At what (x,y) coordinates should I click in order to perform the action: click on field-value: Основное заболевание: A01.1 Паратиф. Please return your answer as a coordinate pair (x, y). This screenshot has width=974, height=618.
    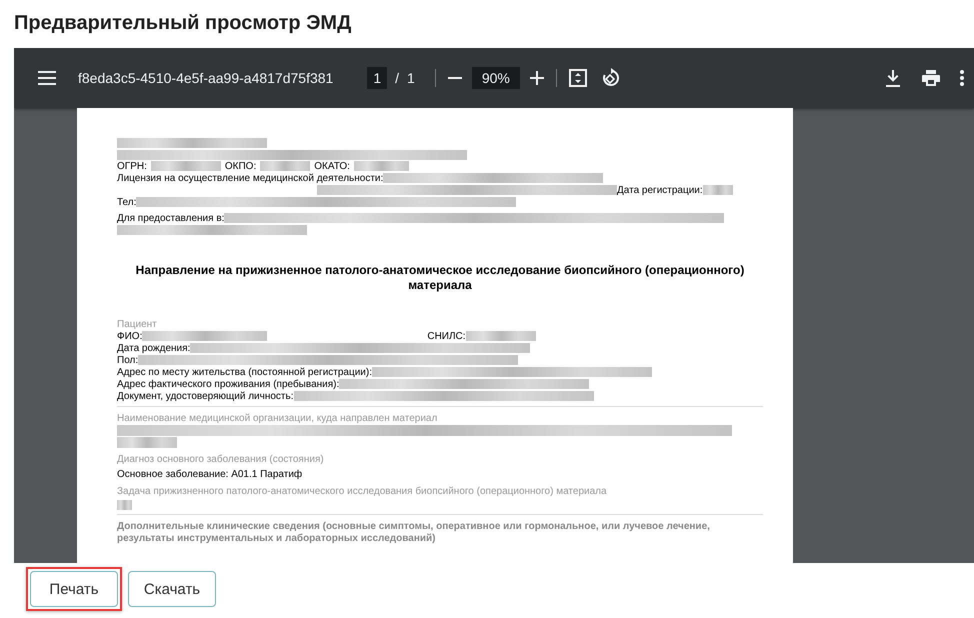
    Looking at the image, I should click on (210, 474).